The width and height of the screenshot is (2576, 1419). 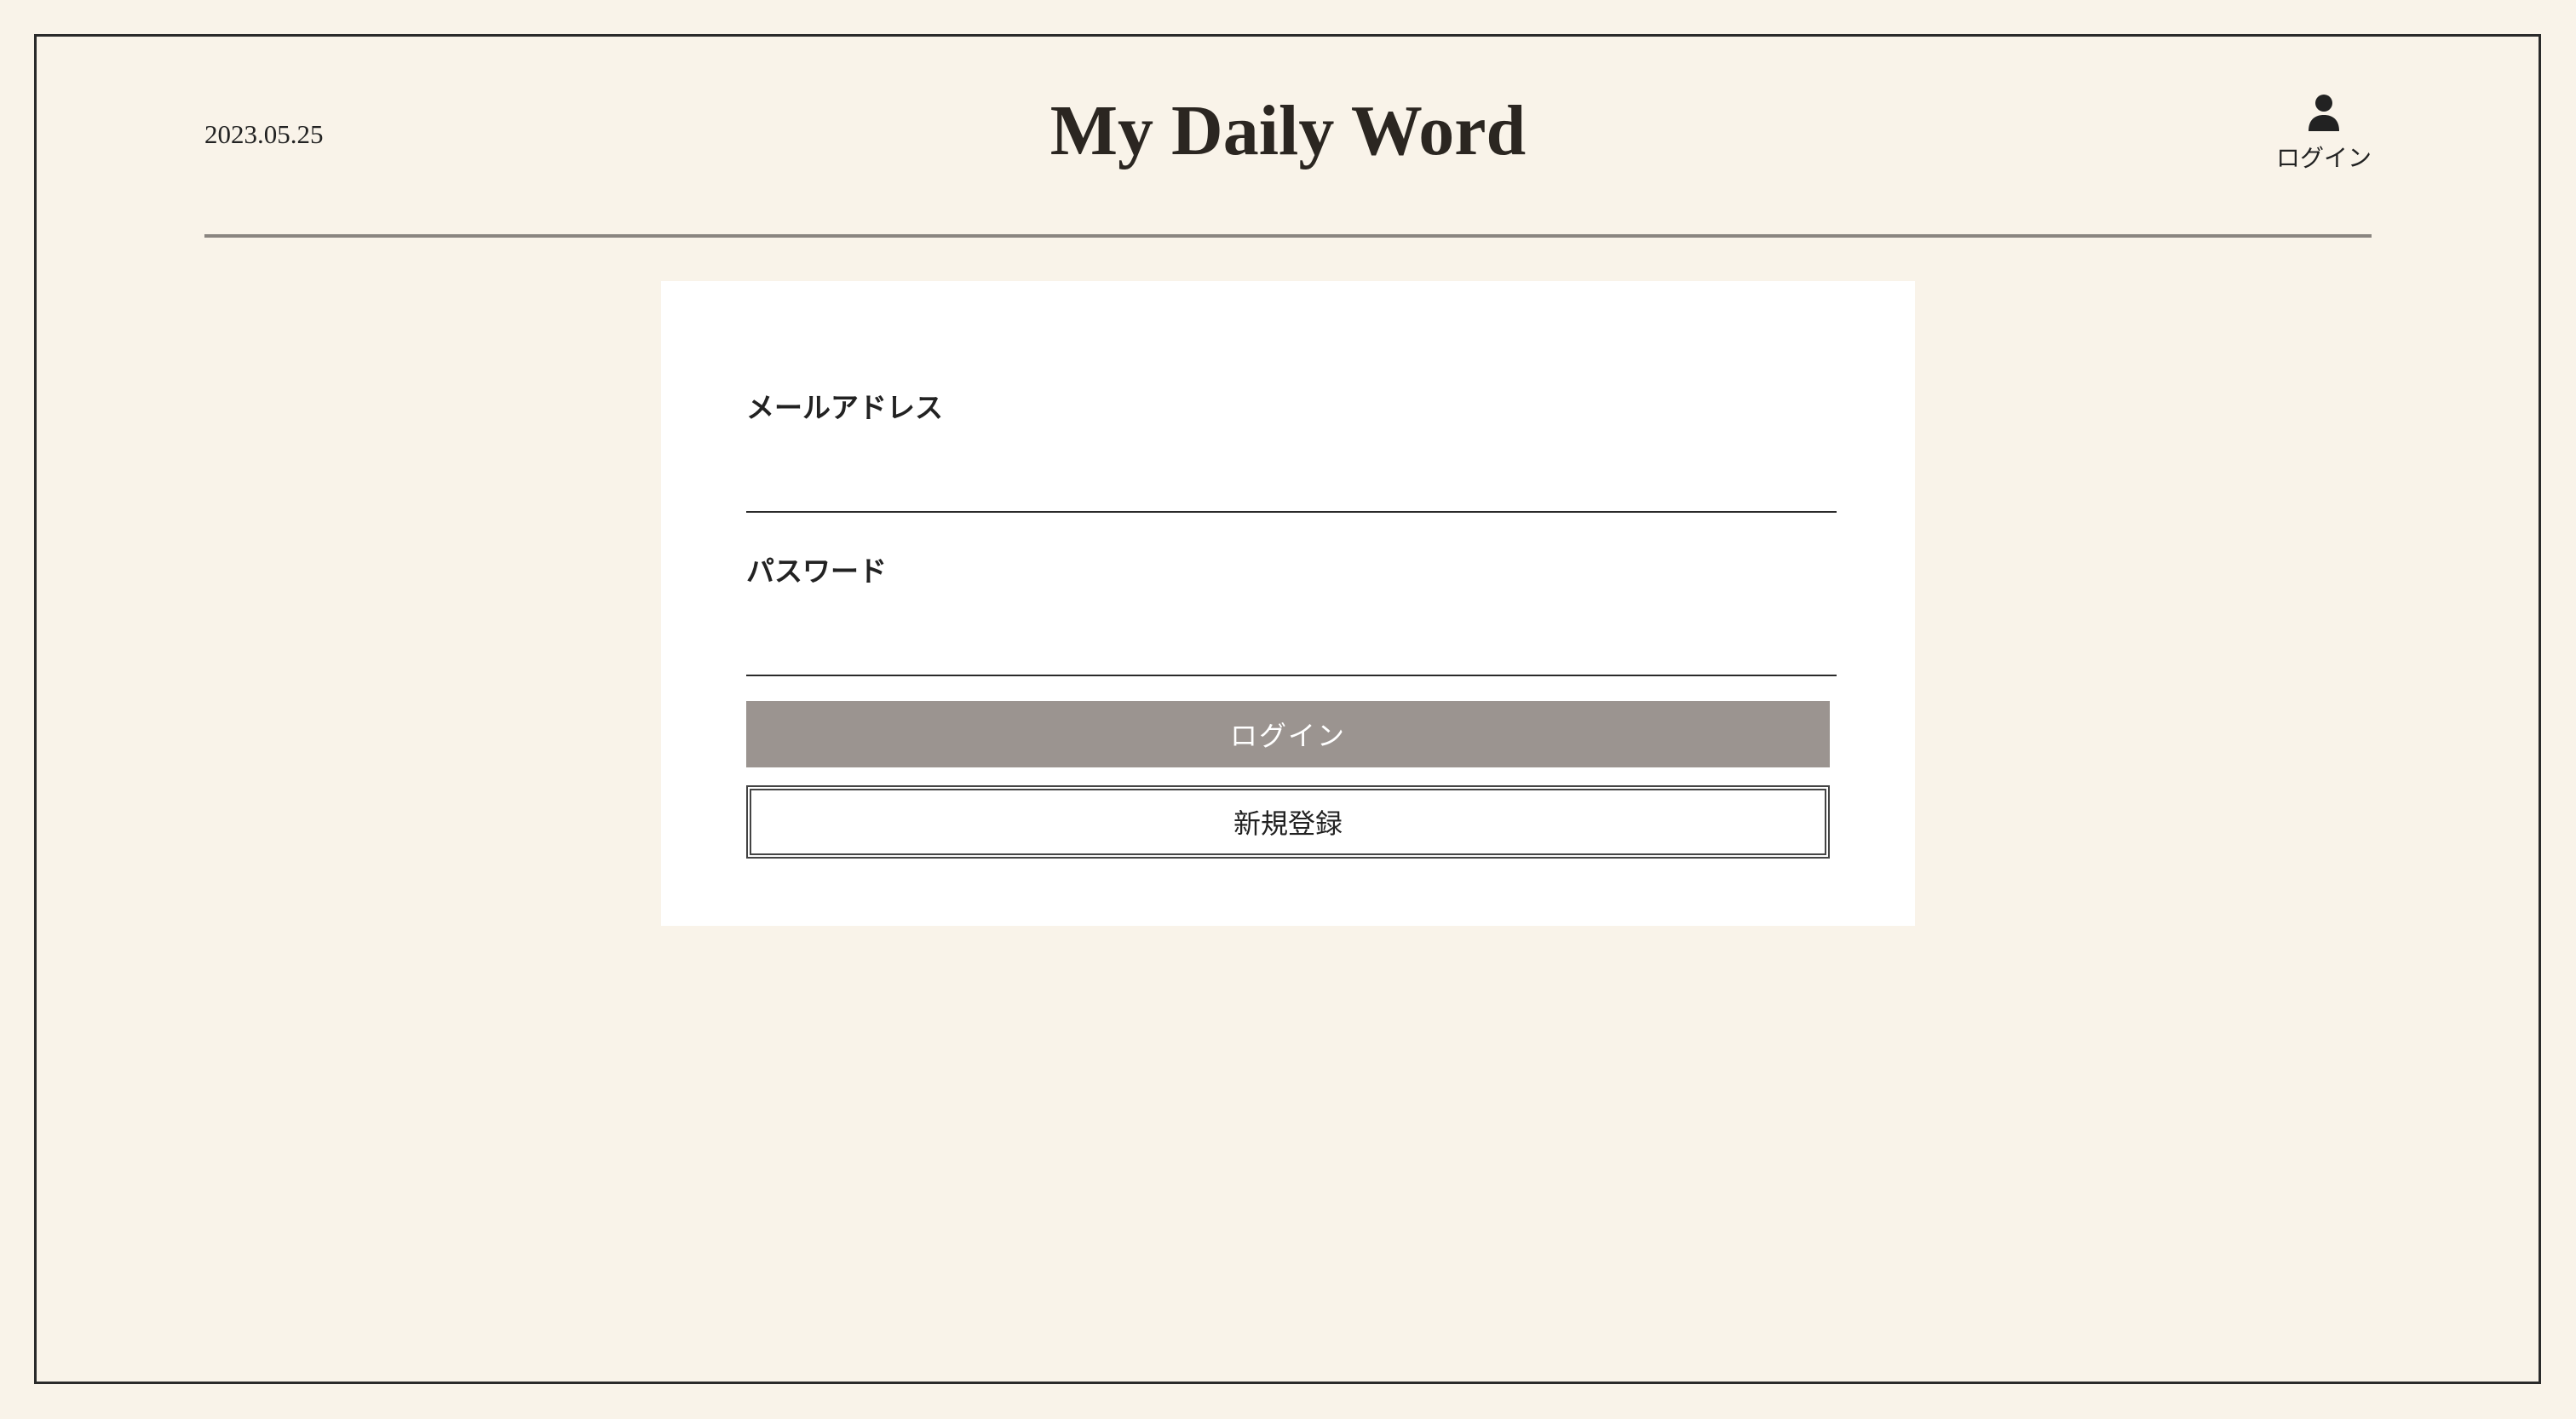 What do you see at coordinates (1288, 236) in the screenshot?
I see `header-divider` at bounding box center [1288, 236].